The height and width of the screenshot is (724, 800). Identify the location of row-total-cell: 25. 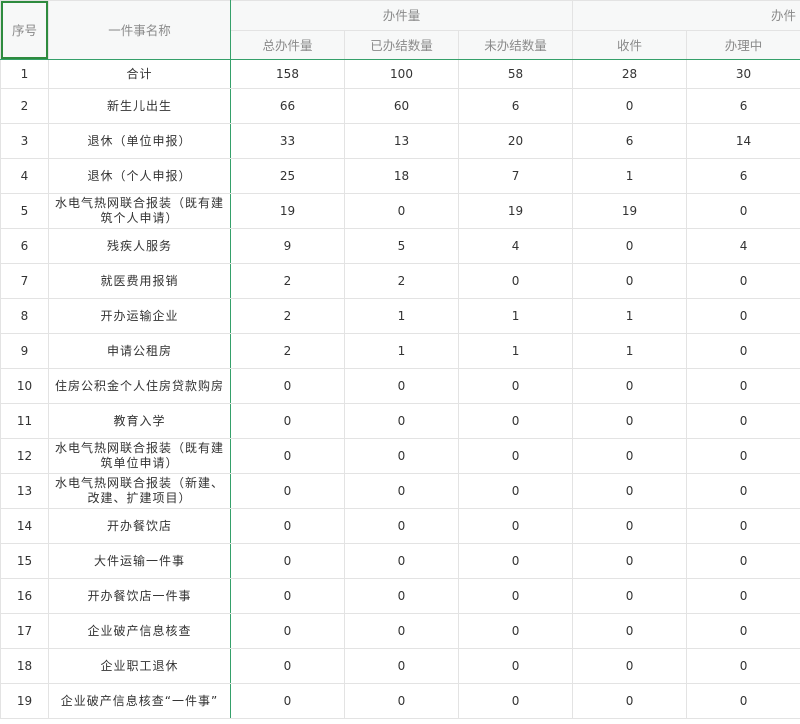
(287, 176).